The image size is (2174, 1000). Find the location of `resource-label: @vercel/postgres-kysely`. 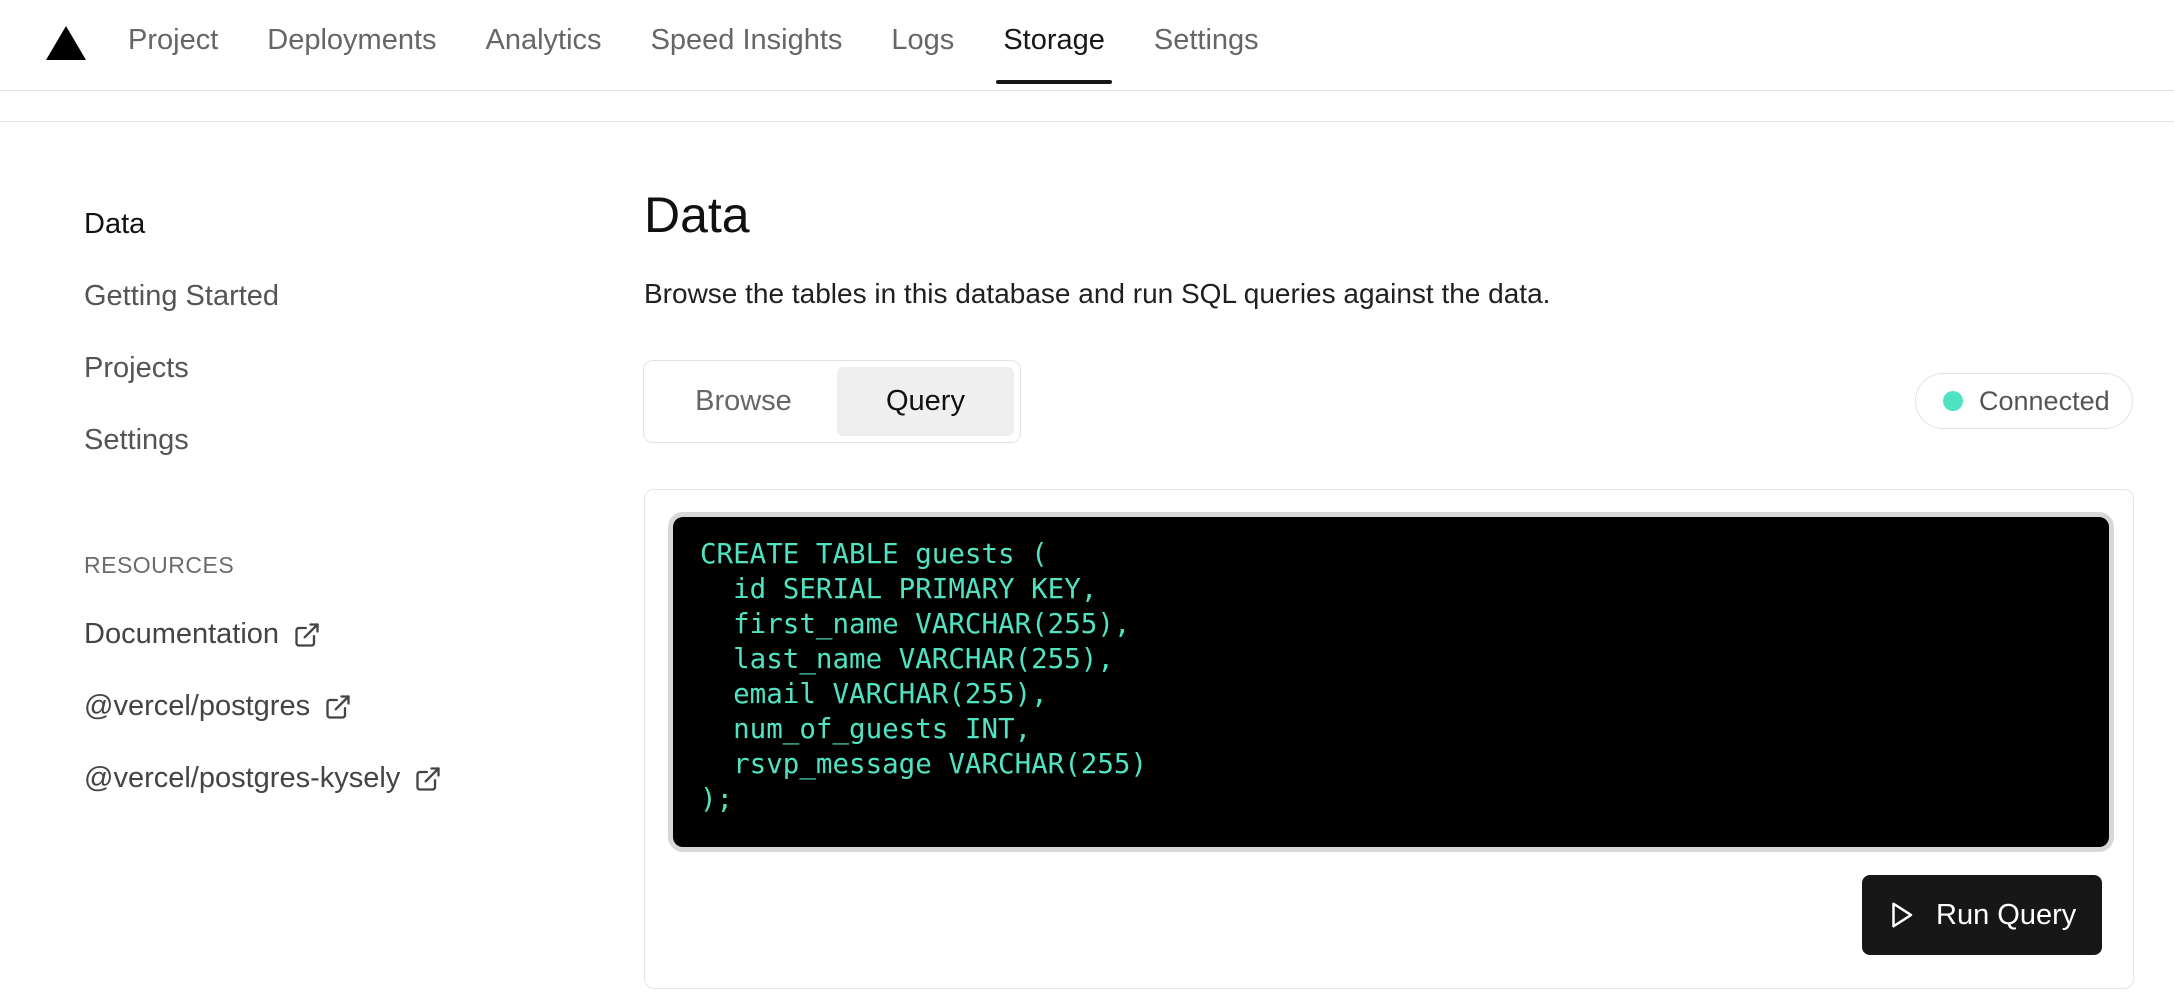

resource-label: @vercel/postgres-kysely is located at coordinates (242, 778).